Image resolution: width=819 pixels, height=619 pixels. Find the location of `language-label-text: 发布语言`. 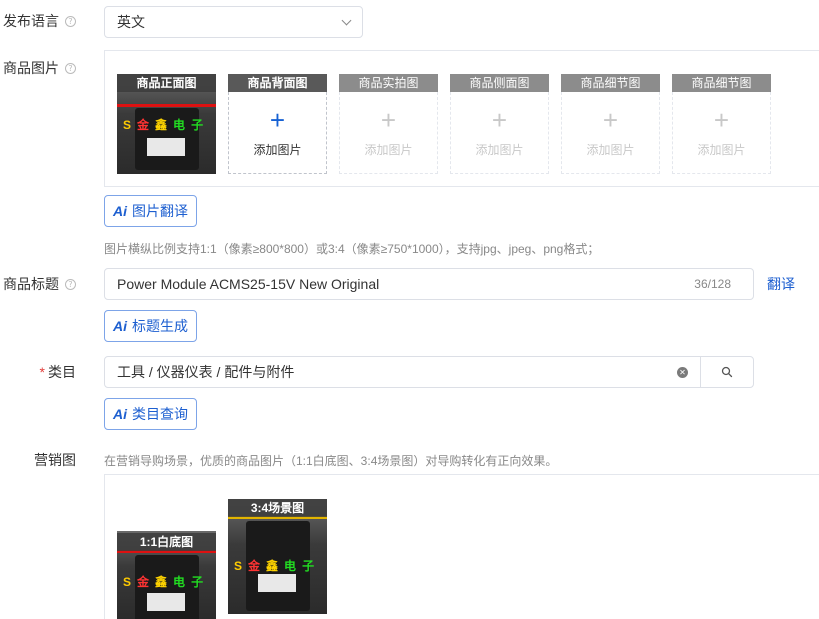

language-label-text: 发布语言 is located at coordinates (31, 21).